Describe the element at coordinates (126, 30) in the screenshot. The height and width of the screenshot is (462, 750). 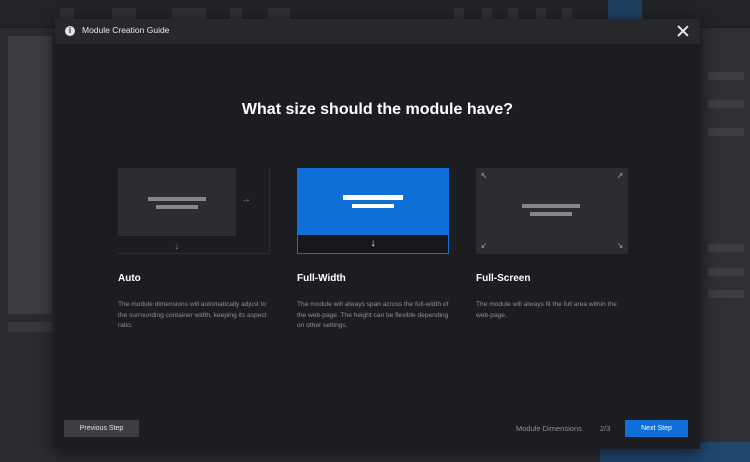
I see `modal-title: Module Creation Guide` at that location.